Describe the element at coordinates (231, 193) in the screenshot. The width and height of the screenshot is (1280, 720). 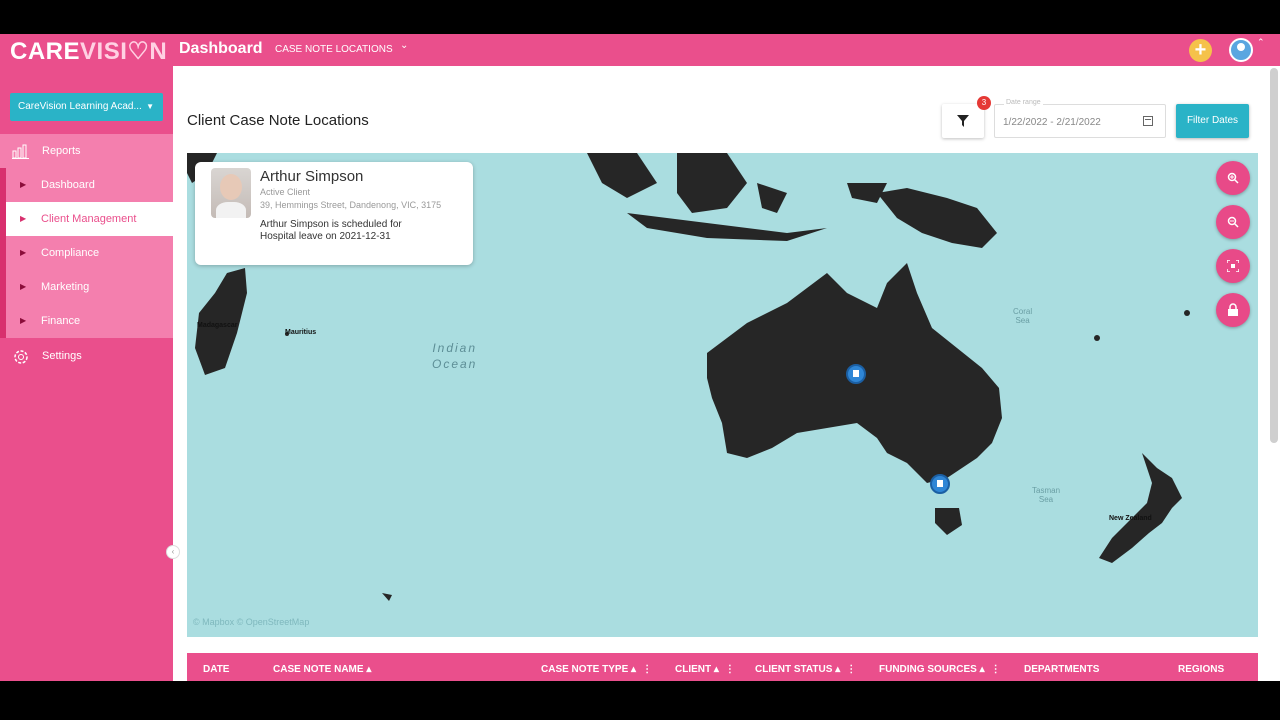
I see `client-avatar` at that location.